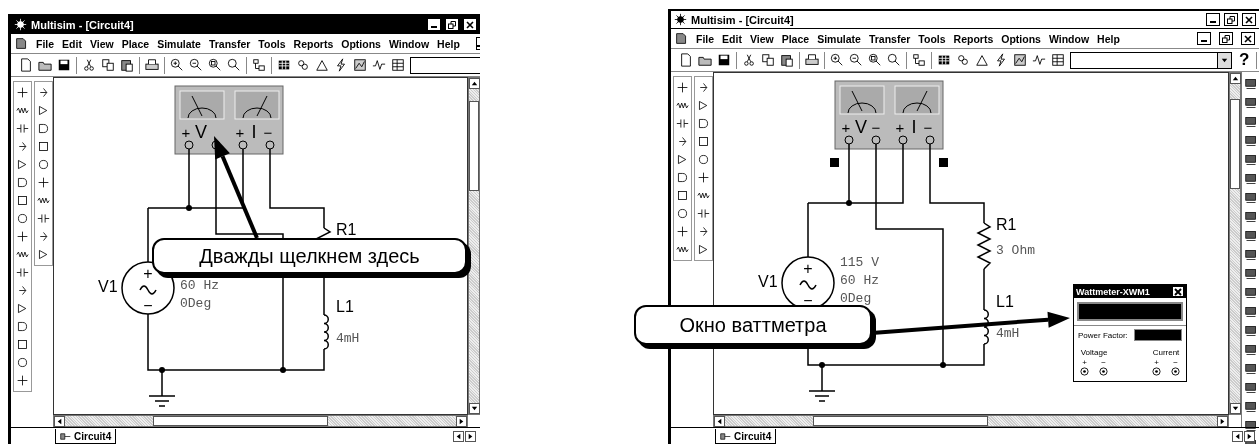 This screenshot has height=444, width=1259. I want to click on spreadsheet-icon, so click(398, 65).